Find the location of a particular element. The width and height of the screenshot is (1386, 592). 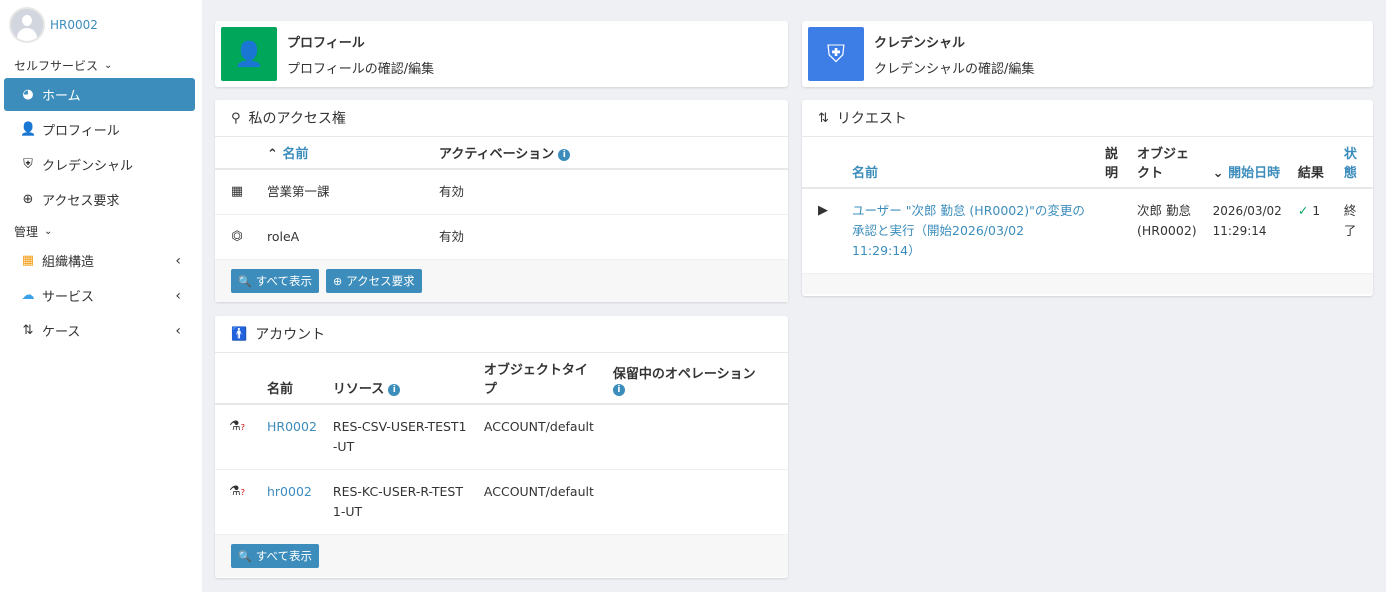

profile-box: 👤 プロフィール プロフィールの確認/編集 is located at coordinates (501, 54).